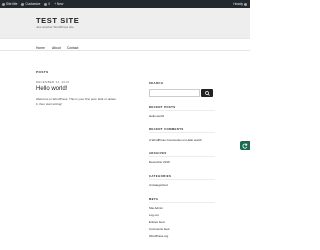 This screenshot has width=320, height=250. I want to click on nav-item-contact: Contact, so click(72, 48).